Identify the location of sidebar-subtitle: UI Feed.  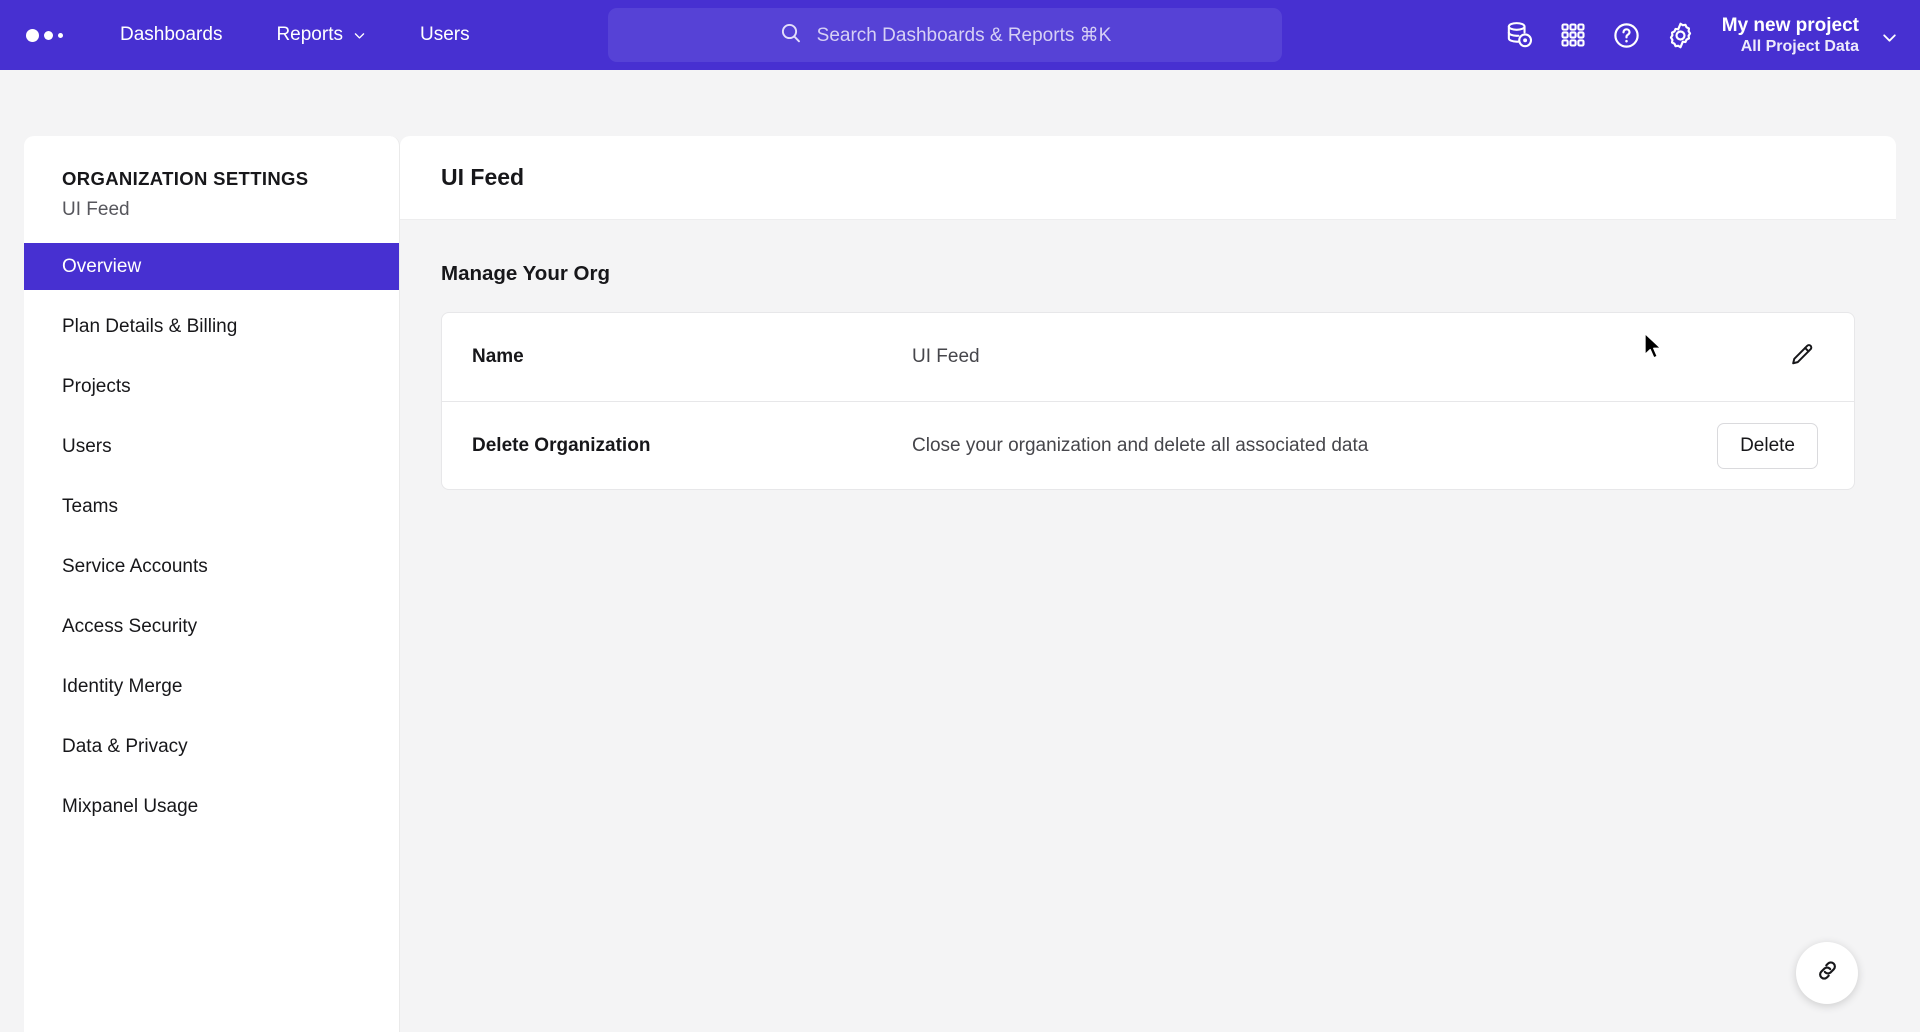
(96, 209).